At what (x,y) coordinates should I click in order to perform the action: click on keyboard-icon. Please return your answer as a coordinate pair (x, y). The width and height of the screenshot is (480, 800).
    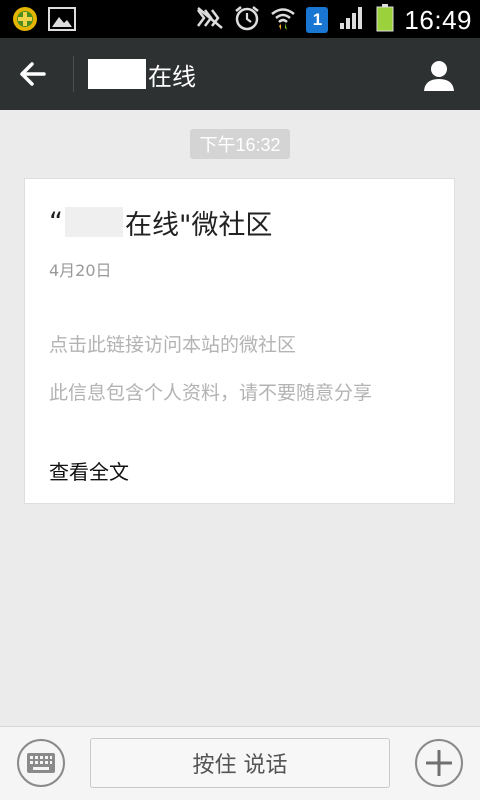
    Looking at the image, I should click on (41, 763).